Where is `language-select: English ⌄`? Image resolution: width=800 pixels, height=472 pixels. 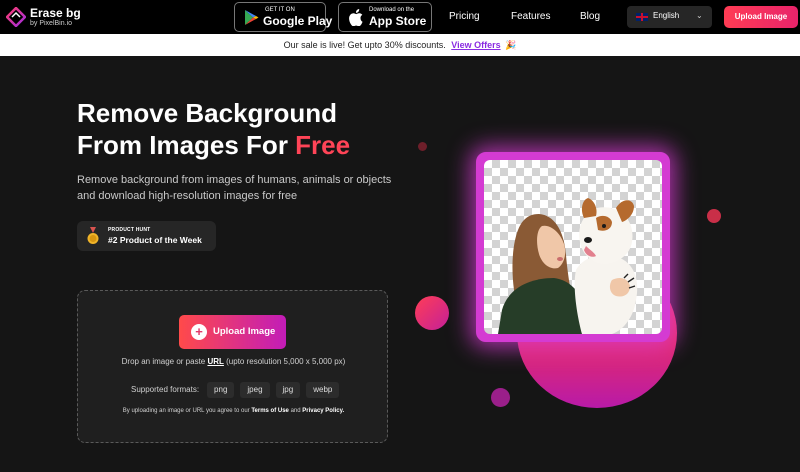 language-select: English ⌄ is located at coordinates (669, 17).